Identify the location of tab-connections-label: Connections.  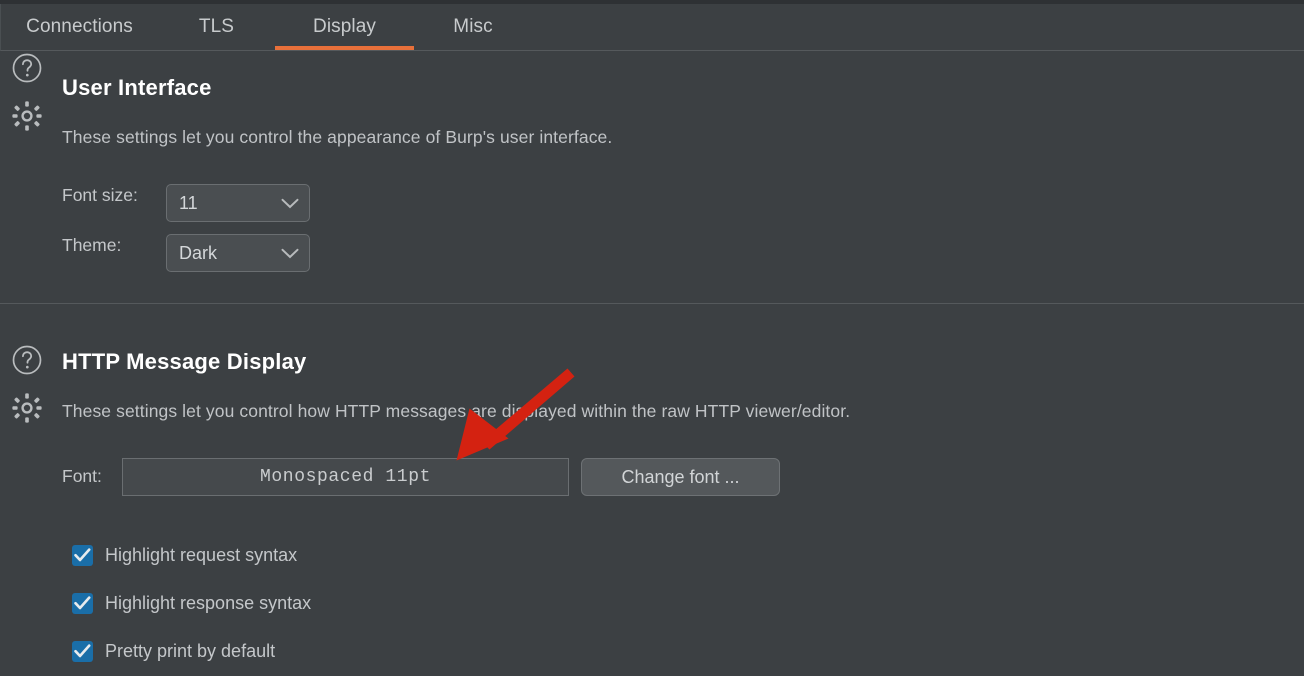
(79, 26).